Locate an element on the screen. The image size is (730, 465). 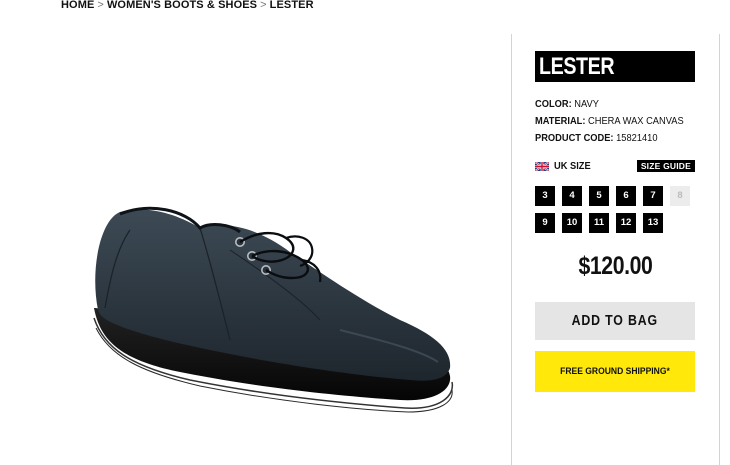
code-label: PRODUCT CODE: is located at coordinates (574, 138).